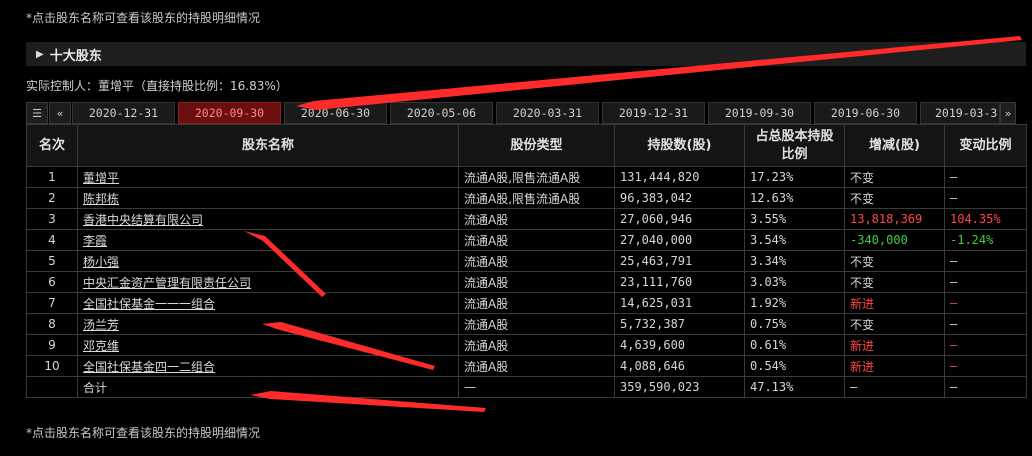 The height and width of the screenshot is (456, 1032). Describe the element at coordinates (157, 86) in the screenshot. I see `actual-controller-text: 实际控制人：董增平（直接持股比例：16.83%）` at that location.